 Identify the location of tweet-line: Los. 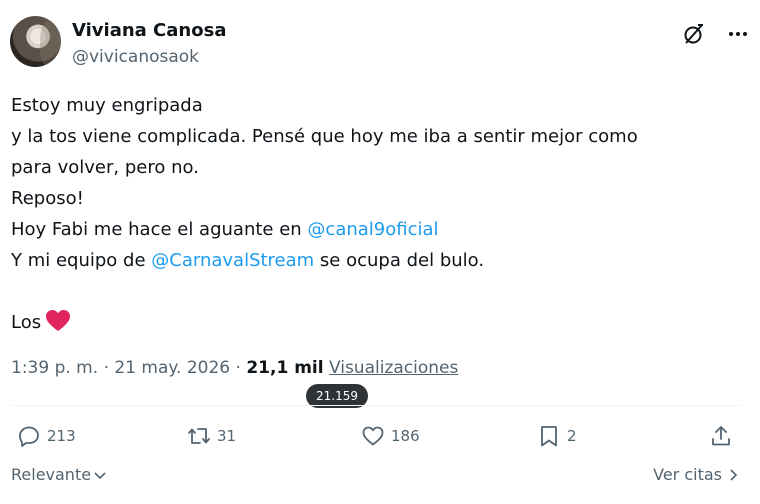
(371, 322).